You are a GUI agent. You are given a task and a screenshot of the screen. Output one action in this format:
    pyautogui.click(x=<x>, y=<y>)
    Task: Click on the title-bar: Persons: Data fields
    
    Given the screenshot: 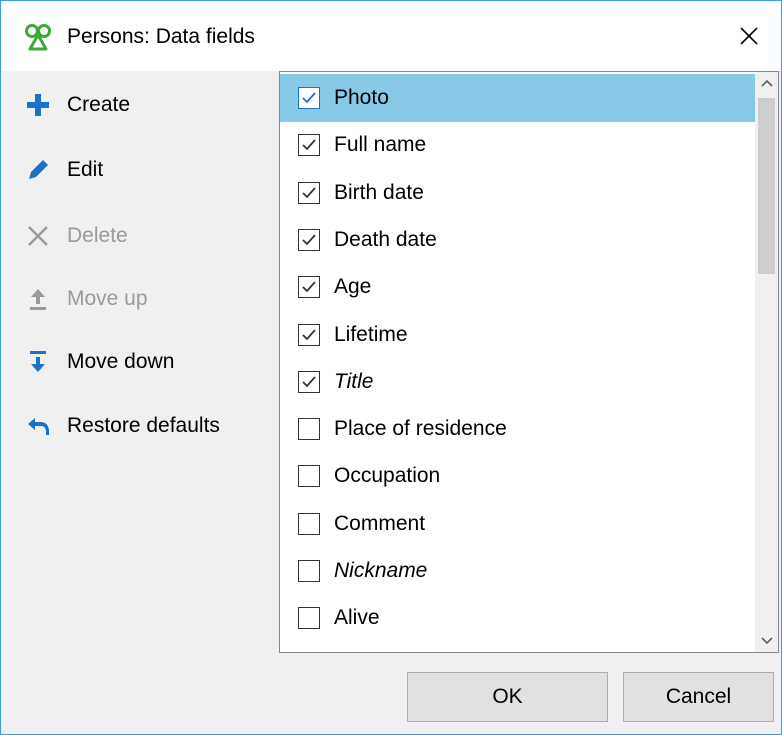 What is the action you would take?
    pyautogui.click(x=391, y=36)
    